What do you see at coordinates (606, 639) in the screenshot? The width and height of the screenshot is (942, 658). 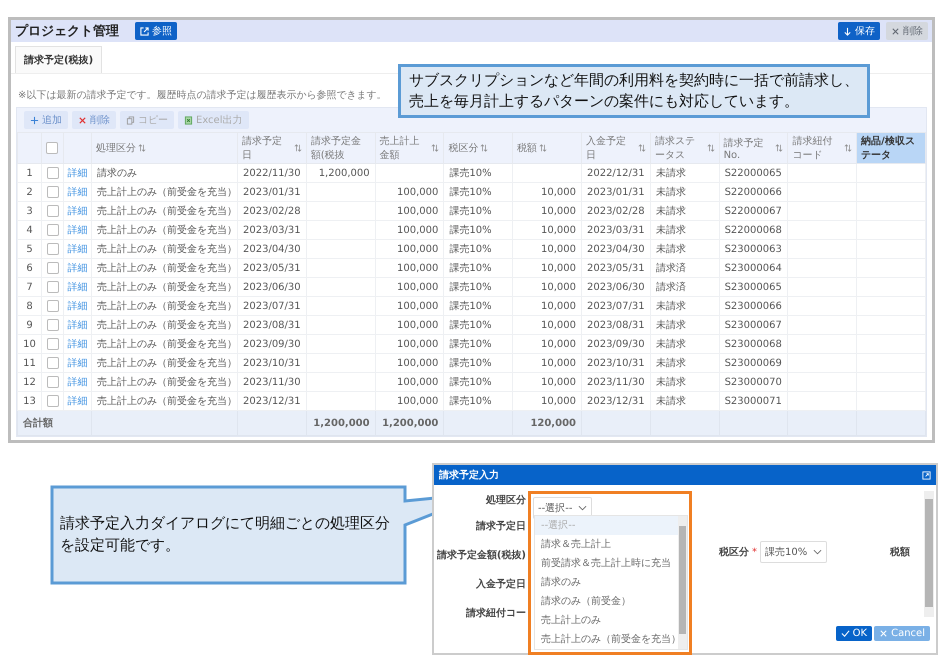 I see `dropdown-option: 売上計上のみ（前受金を充当）` at bounding box center [606, 639].